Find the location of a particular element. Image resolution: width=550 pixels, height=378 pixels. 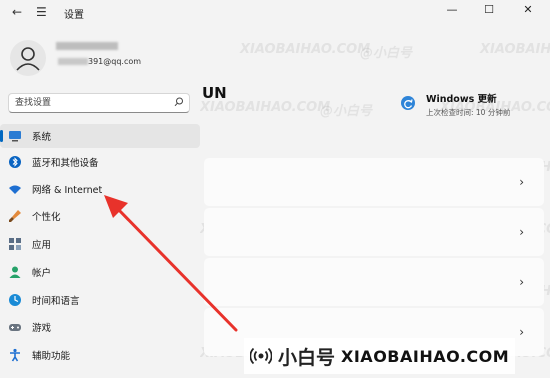

maximize-button: ☐ is located at coordinates (489, 9).